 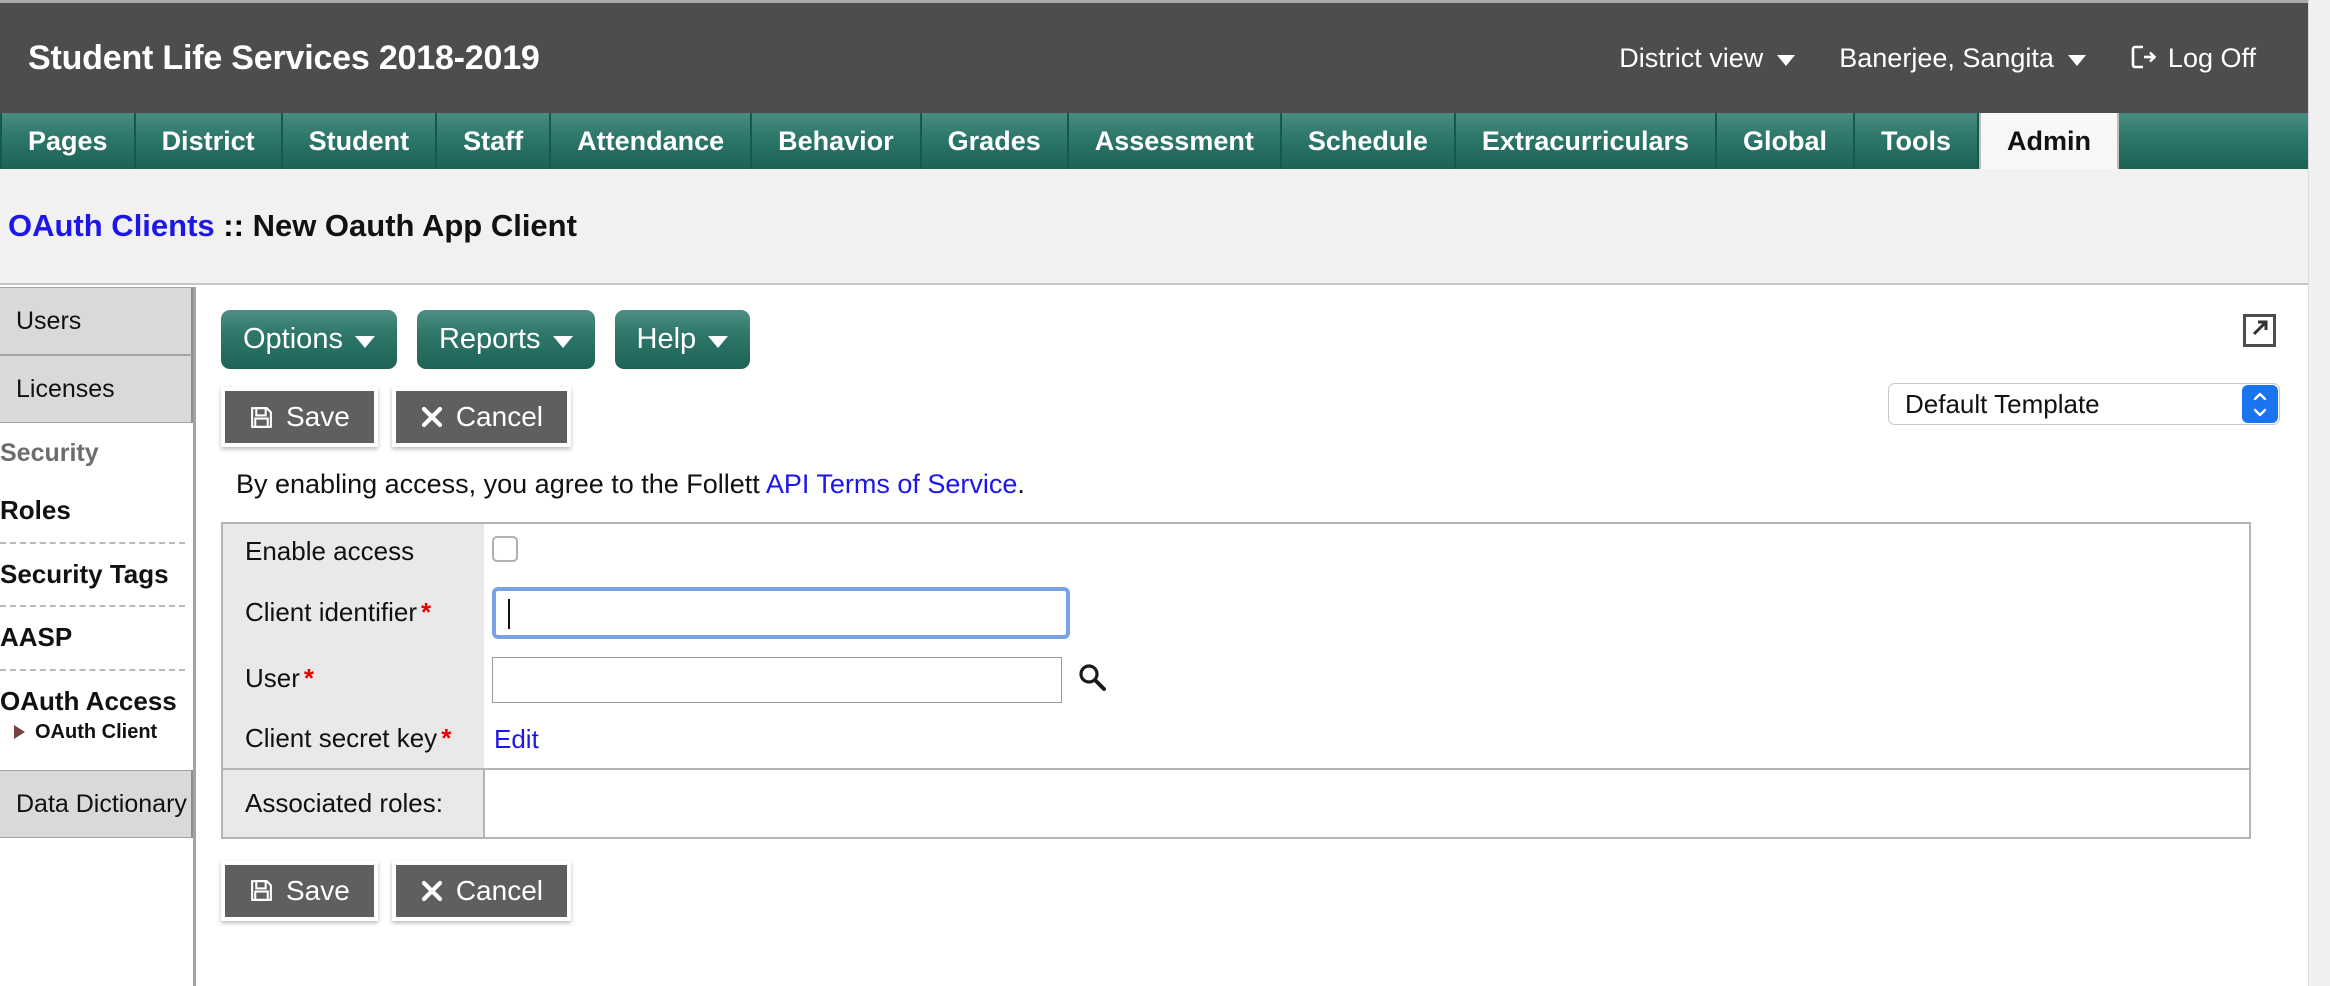 I want to click on text-cursor, so click(x=509, y=614).